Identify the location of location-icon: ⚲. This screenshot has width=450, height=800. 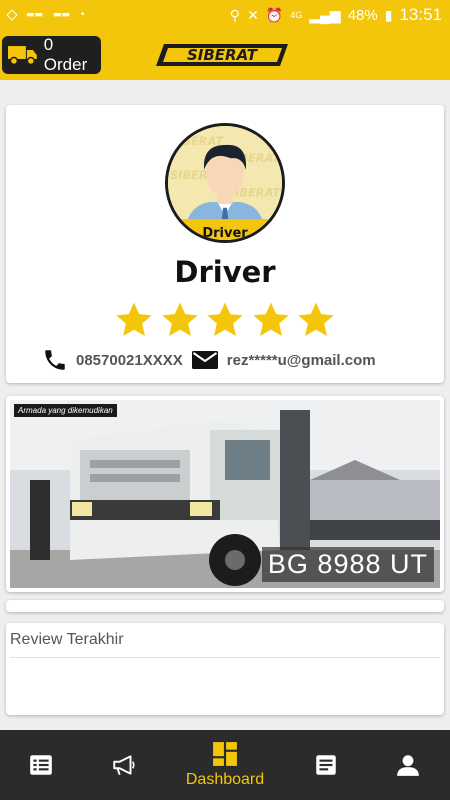
(235, 14).